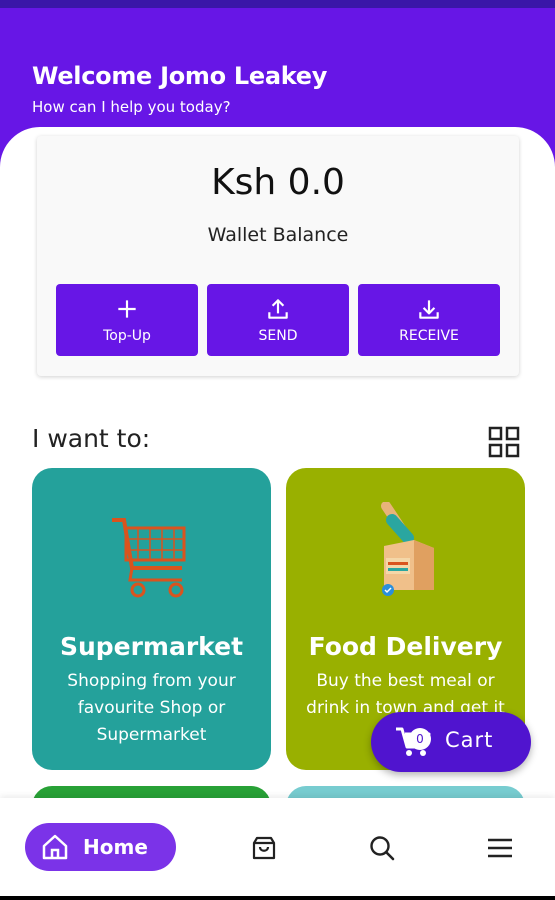  Describe the element at coordinates (180, 76) in the screenshot. I see `welcome-title: Welcome Jomo Leakey` at that location.